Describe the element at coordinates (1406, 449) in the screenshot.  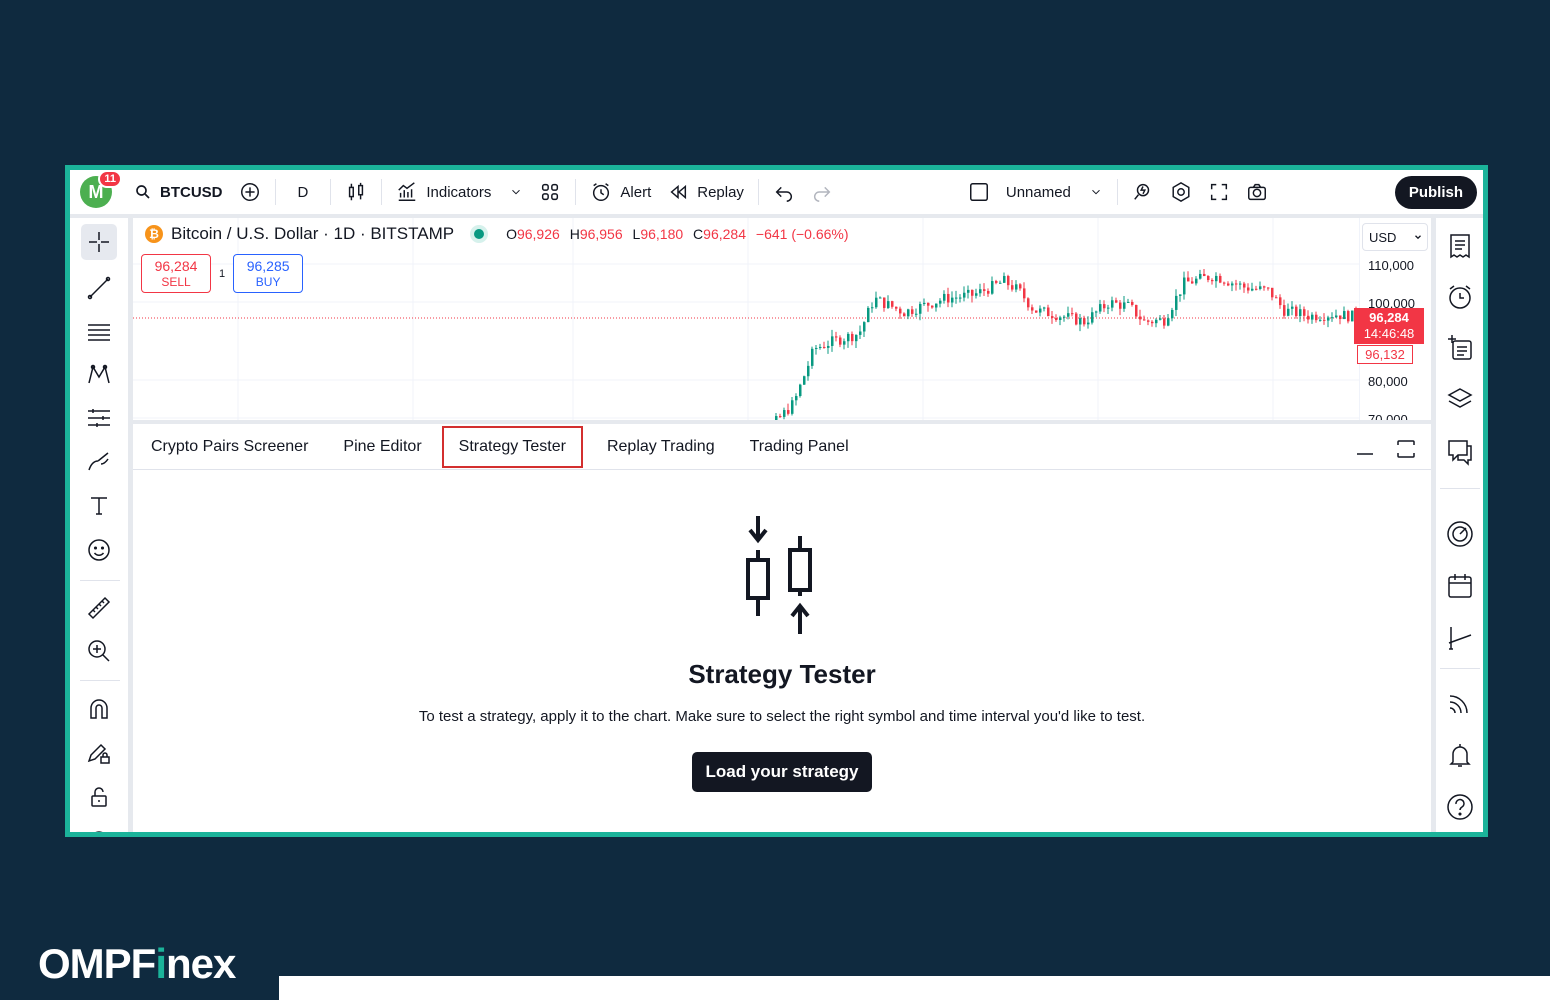
I see `maximize-icon` at that location.